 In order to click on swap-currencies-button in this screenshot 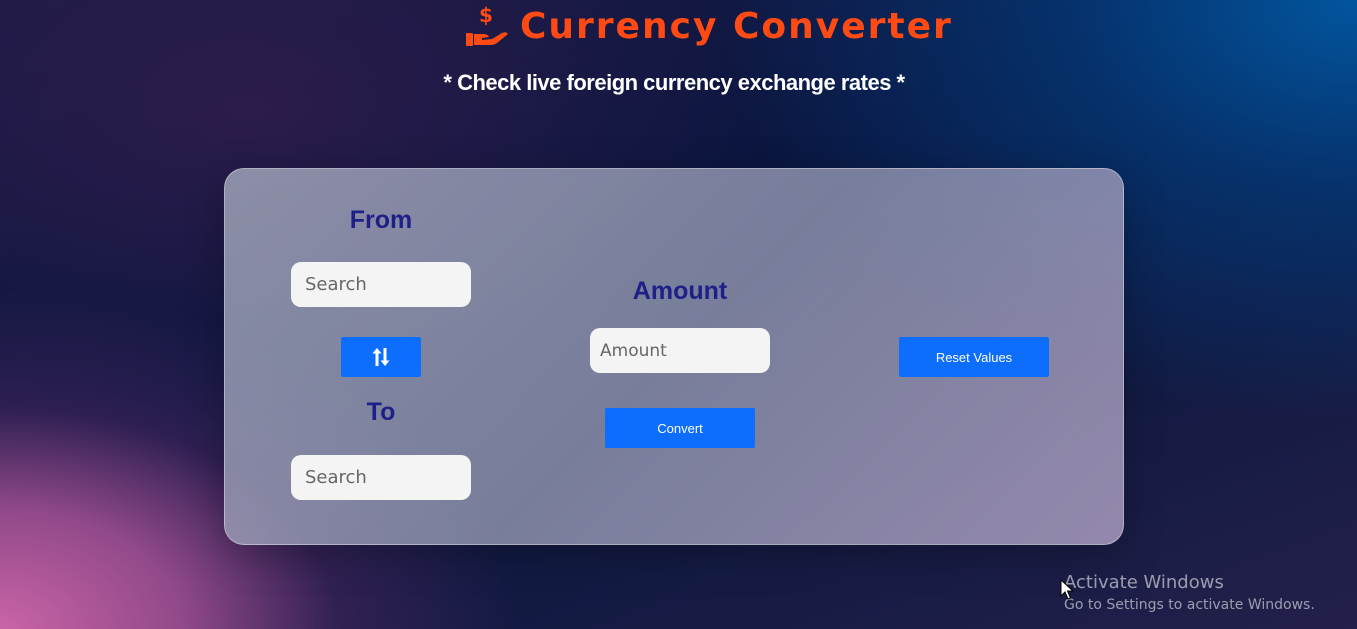, I will do `click(381, 357)`.